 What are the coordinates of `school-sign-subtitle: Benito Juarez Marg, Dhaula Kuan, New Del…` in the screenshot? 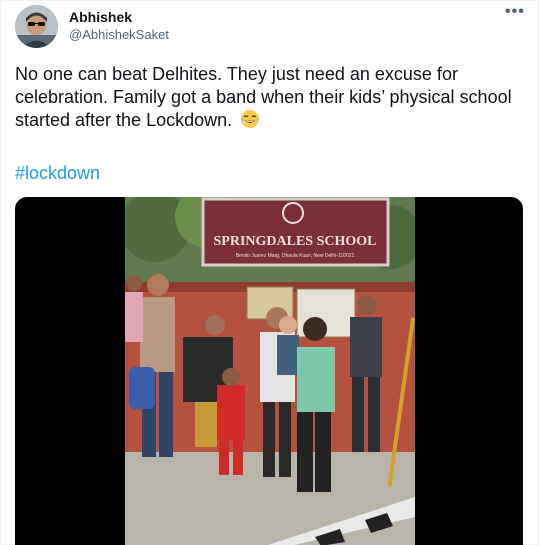 It's located at (295, 256).